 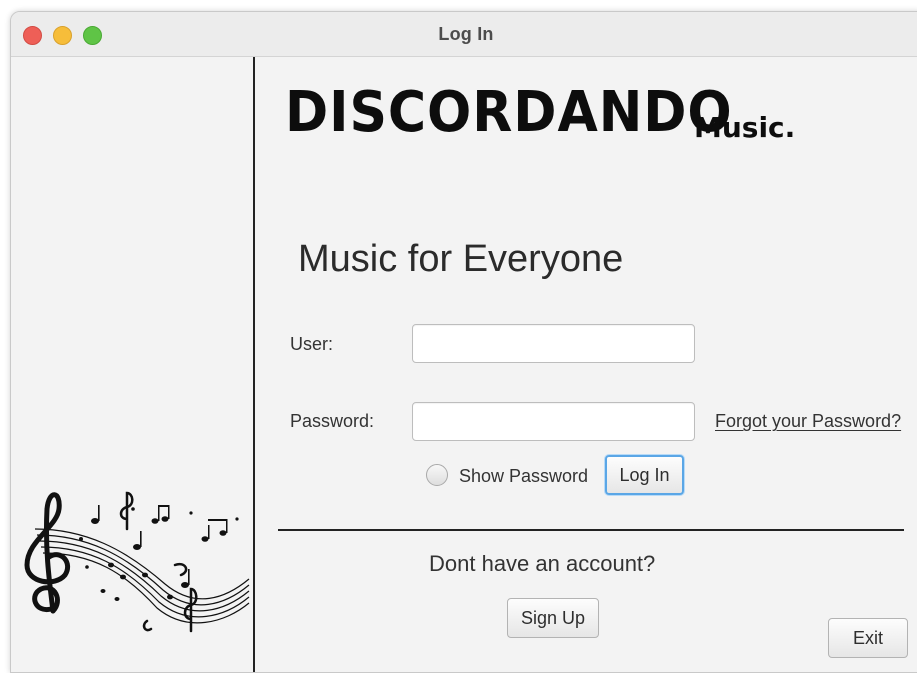 I want to click on user-label: User:, so click(x=312, y=344).